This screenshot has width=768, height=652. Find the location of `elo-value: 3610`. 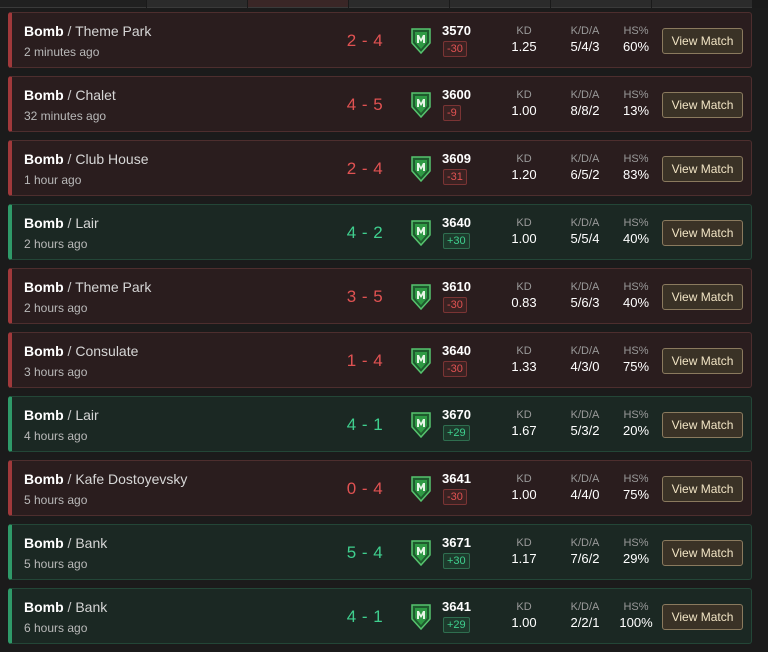

elo-value: 3610 is located at coordinates (456, 286).